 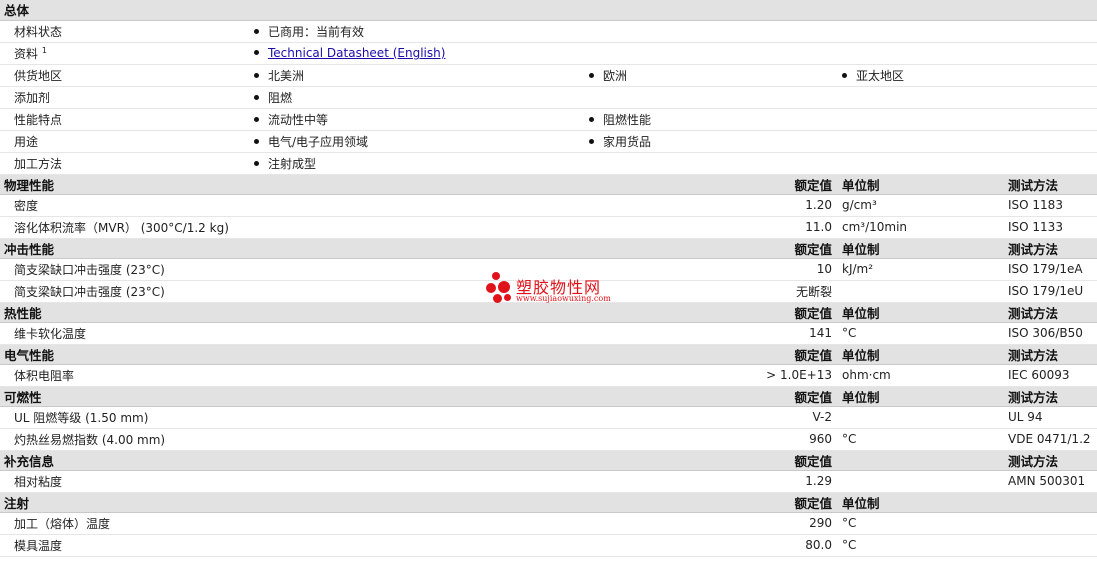 What do you see at coordinates (125, 141) in the screenshot?
I see `info-label: 用途` at bounding box center [125, 141].